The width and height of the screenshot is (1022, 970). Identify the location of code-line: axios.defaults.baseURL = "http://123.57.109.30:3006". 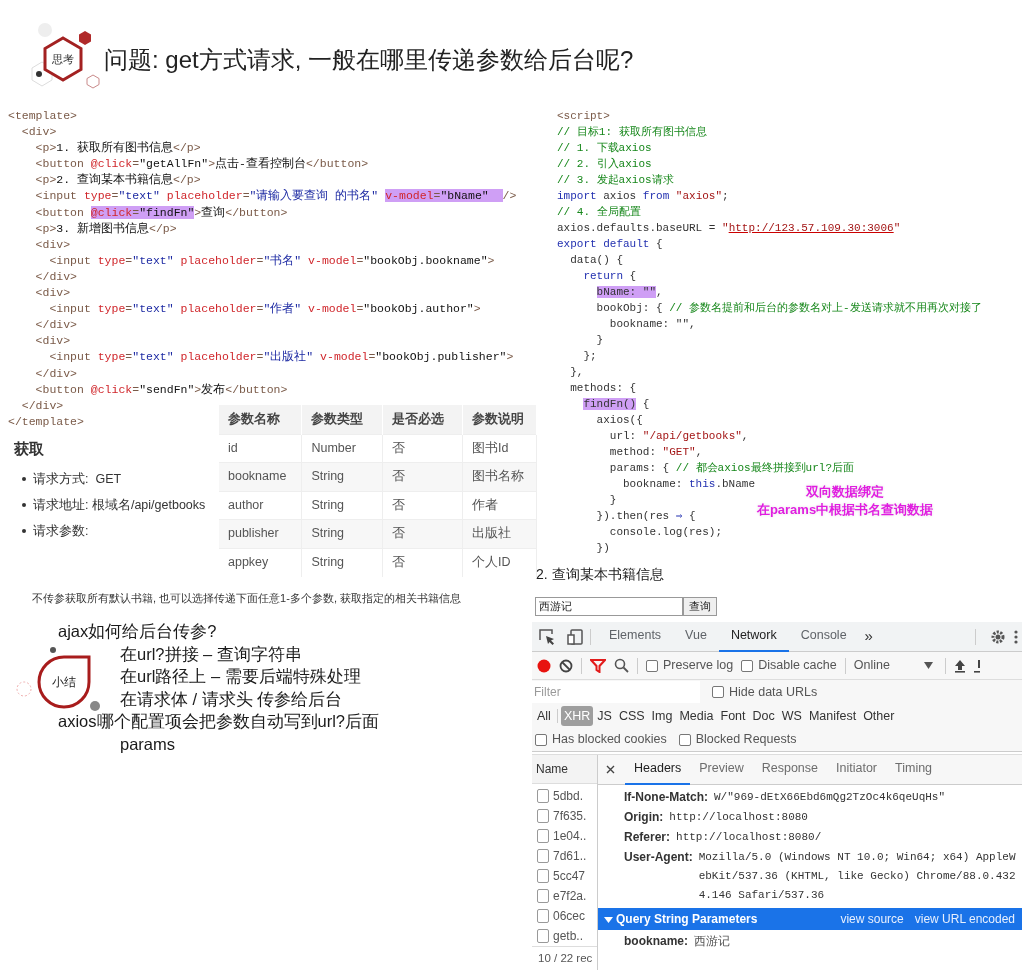
(729, 228).